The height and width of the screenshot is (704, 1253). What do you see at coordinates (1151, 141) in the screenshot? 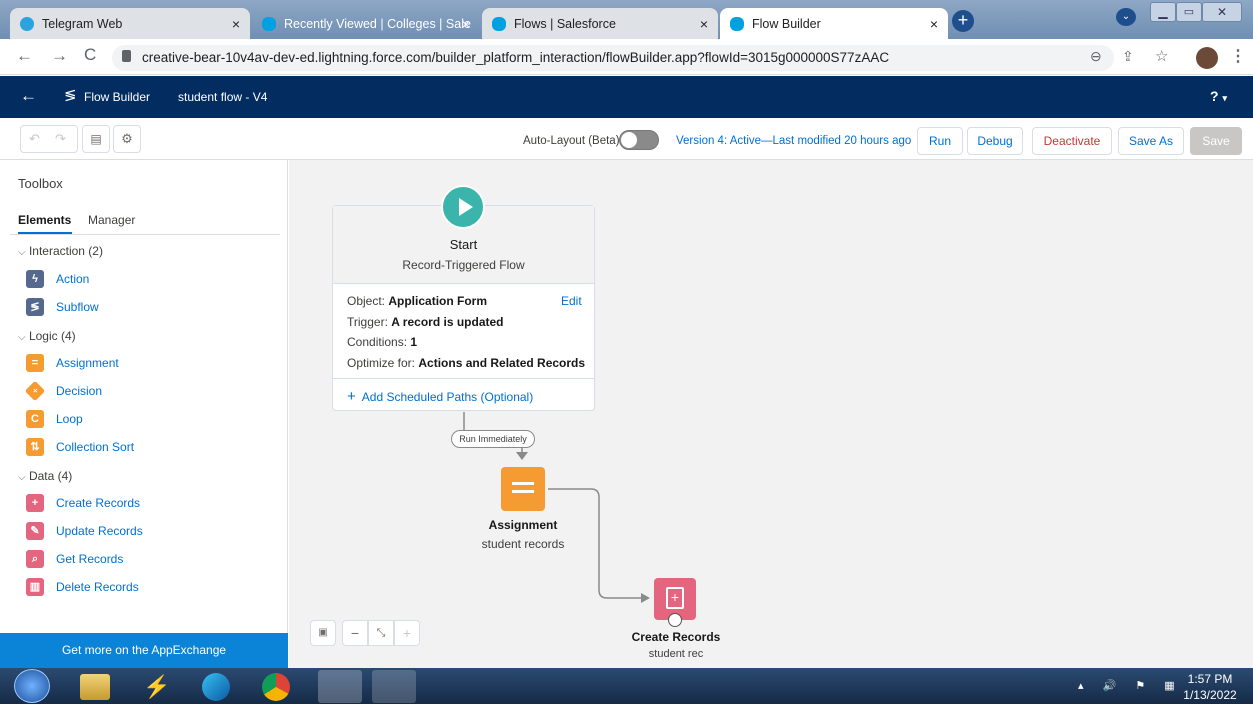
I see `save-as-button: Save As` at bounding box center [1151, 141].